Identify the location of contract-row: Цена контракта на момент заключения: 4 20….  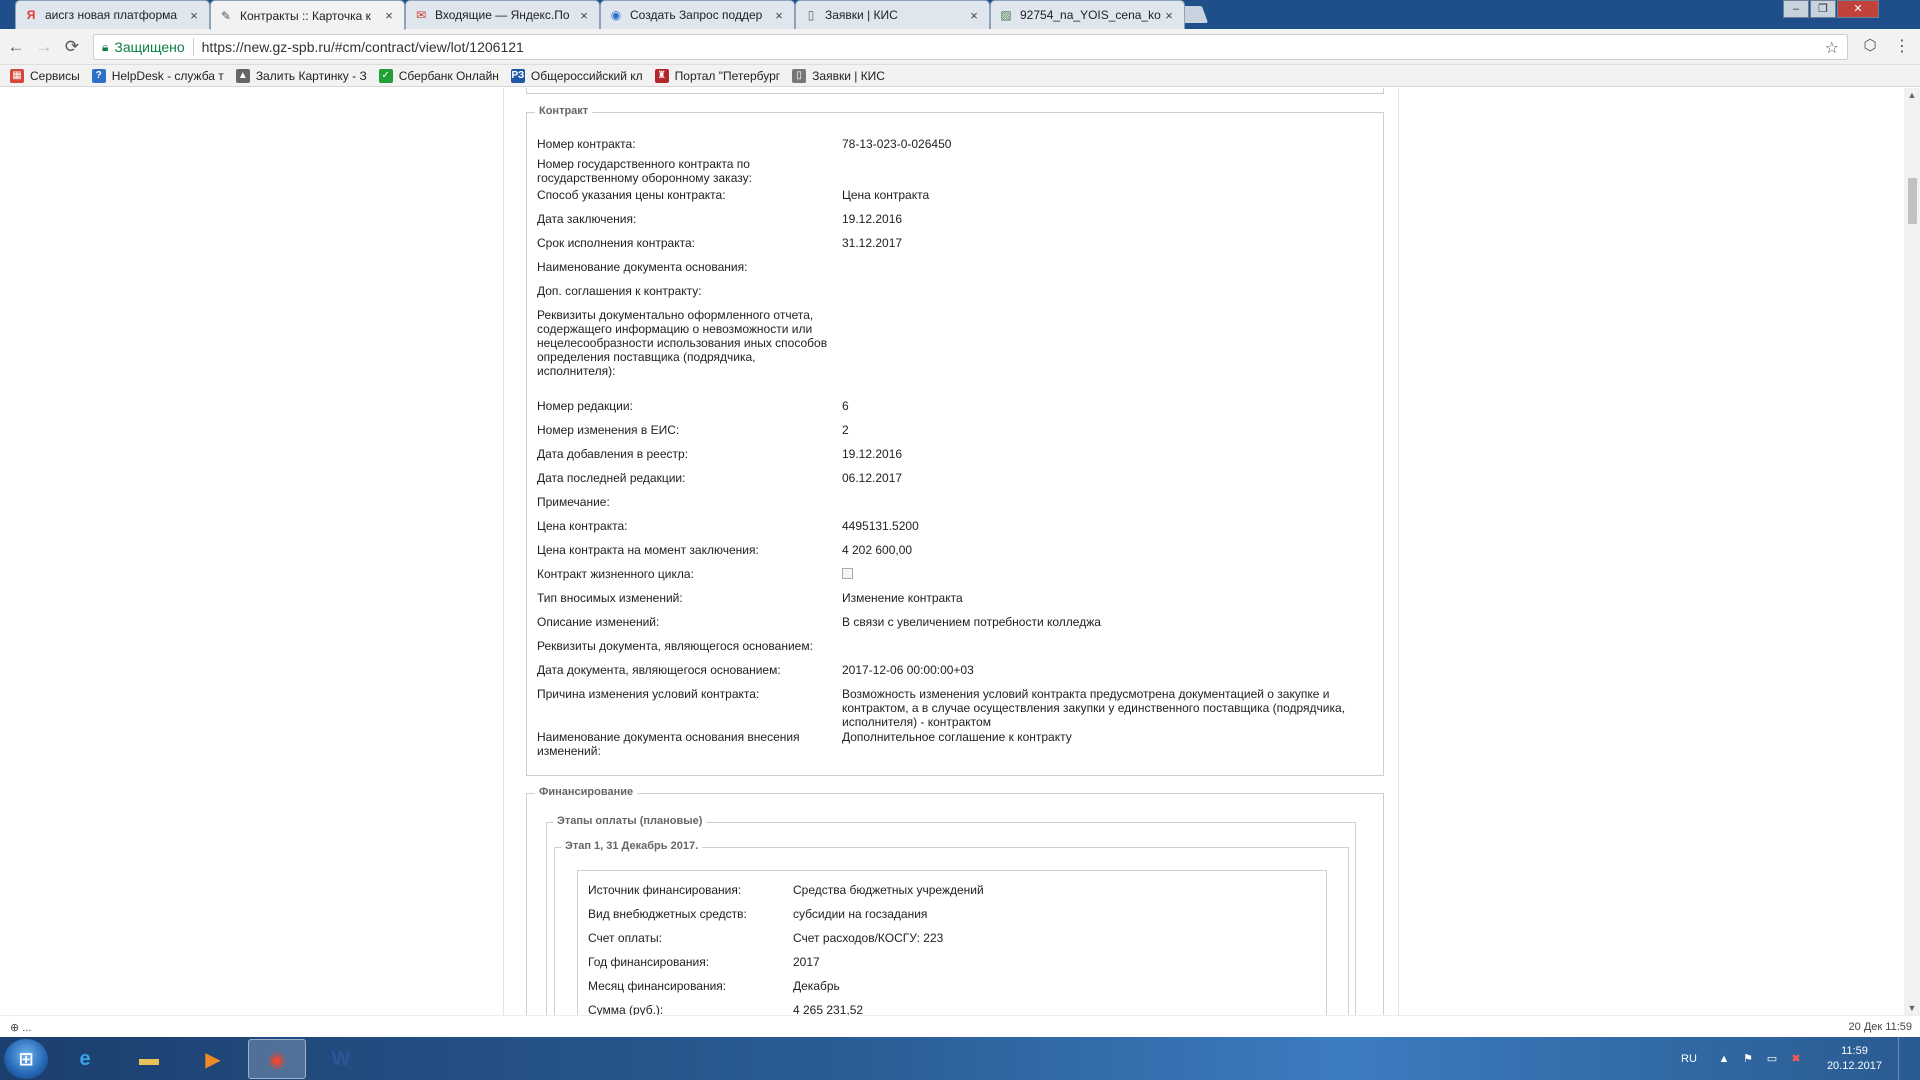
(957, 550).